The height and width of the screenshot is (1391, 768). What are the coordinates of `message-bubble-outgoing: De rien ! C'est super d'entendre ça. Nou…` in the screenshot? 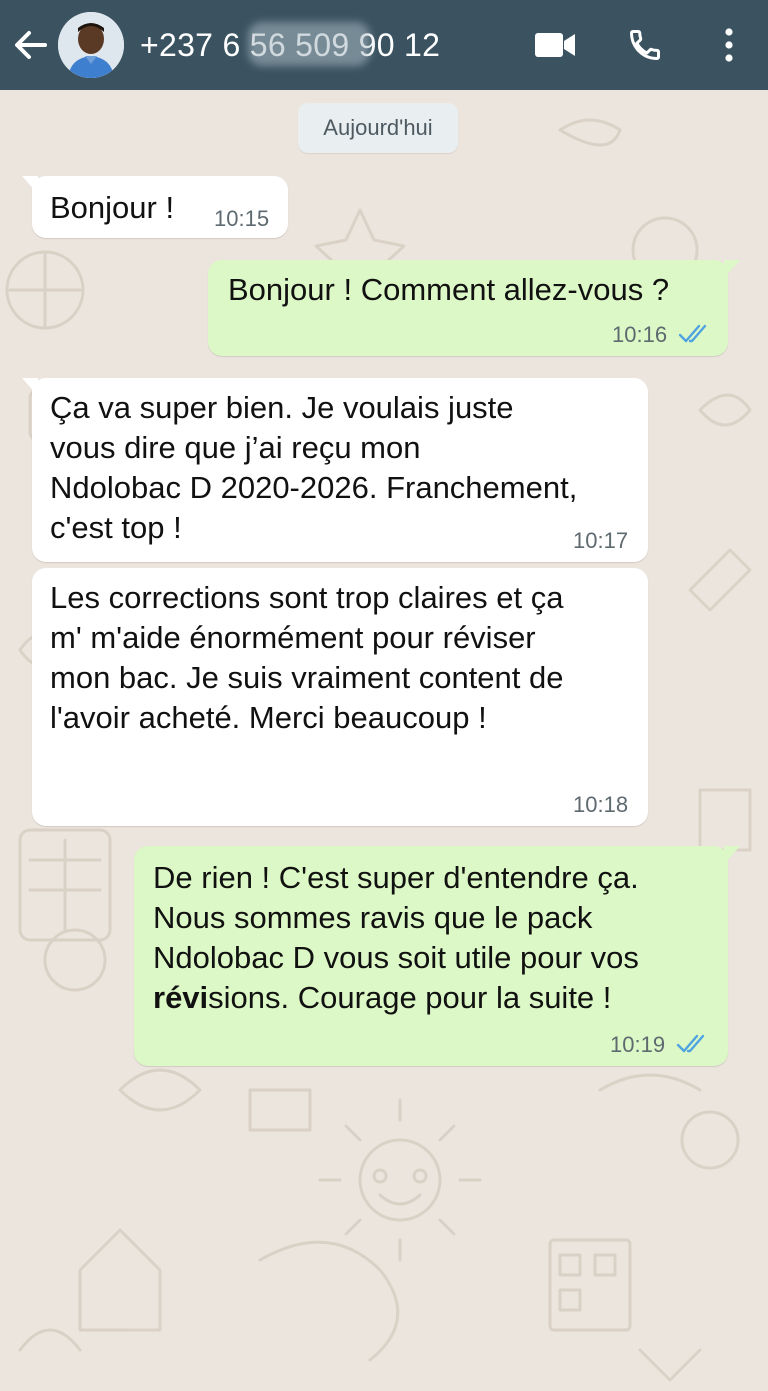 It's located at (437, 956).